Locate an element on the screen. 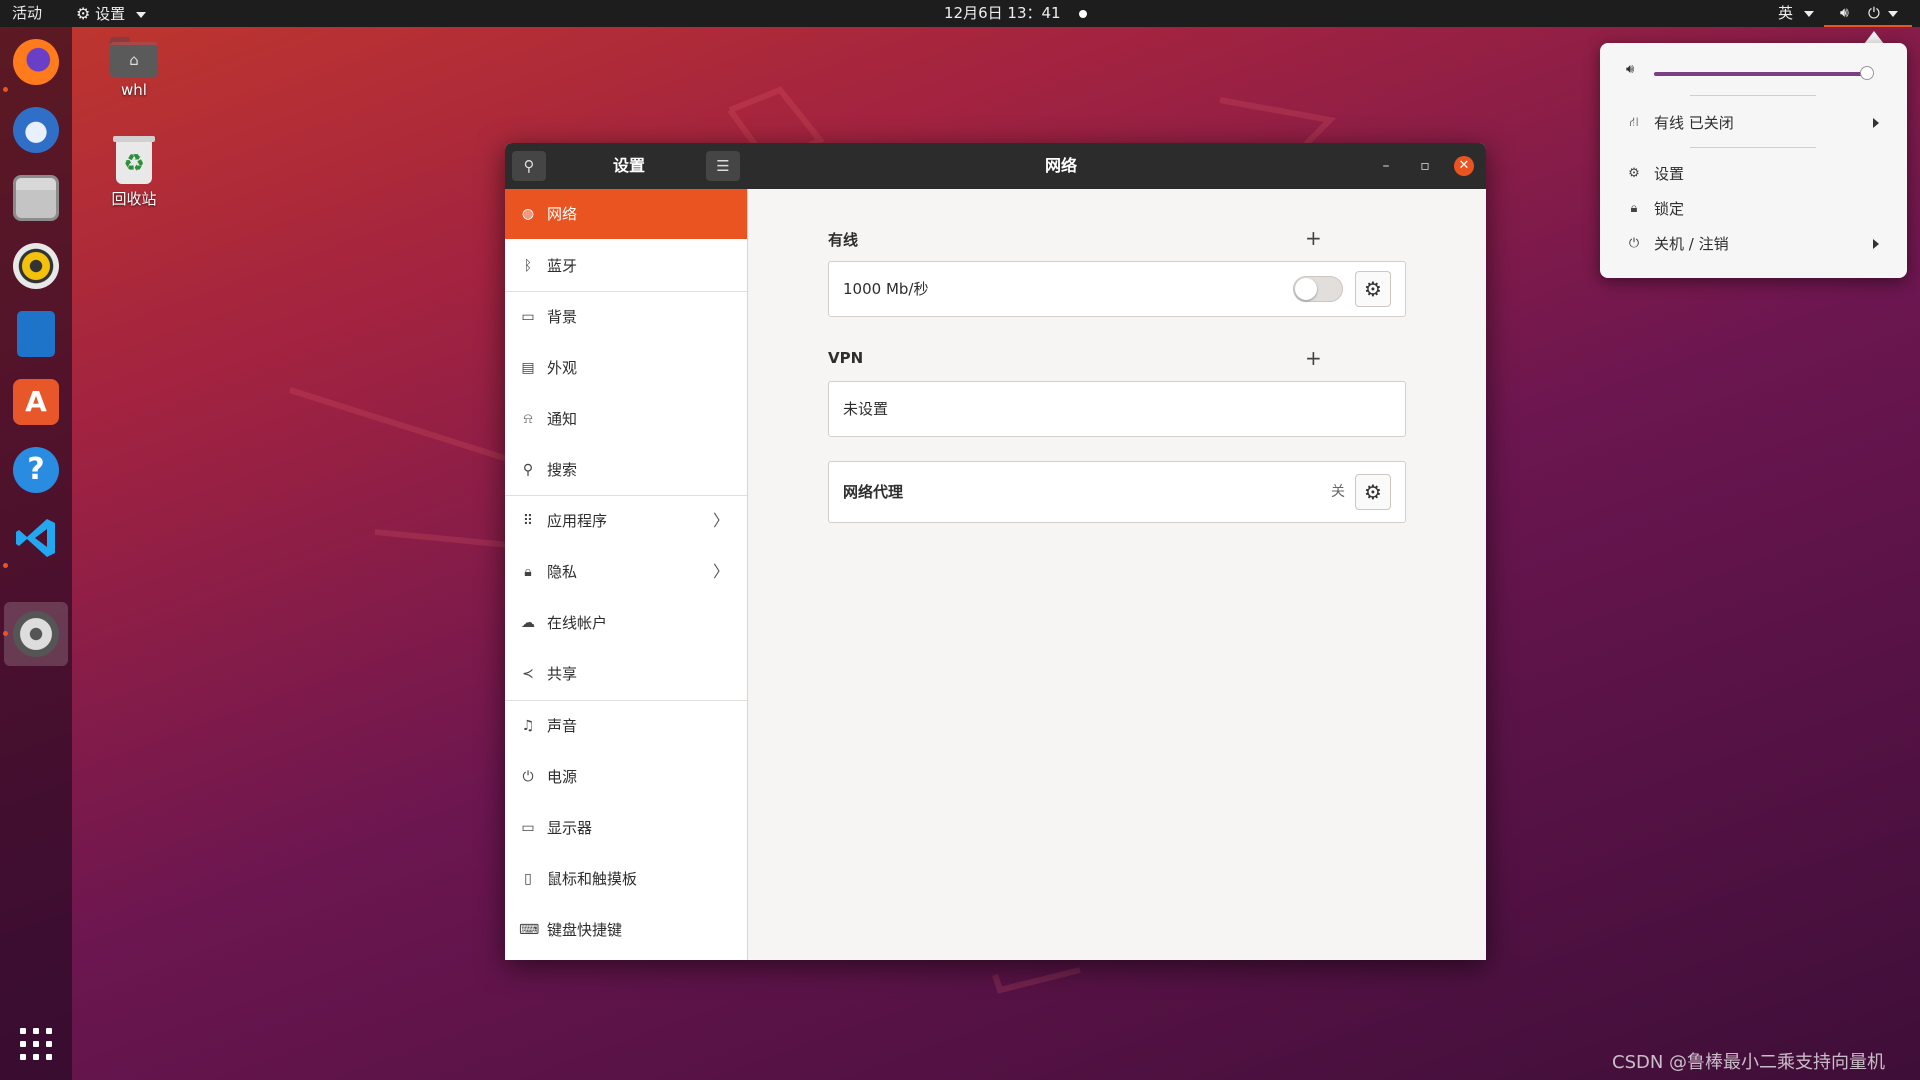 This screenshot has width=1920, height=1080. menu-separator is located at coordinates (1753, 95).